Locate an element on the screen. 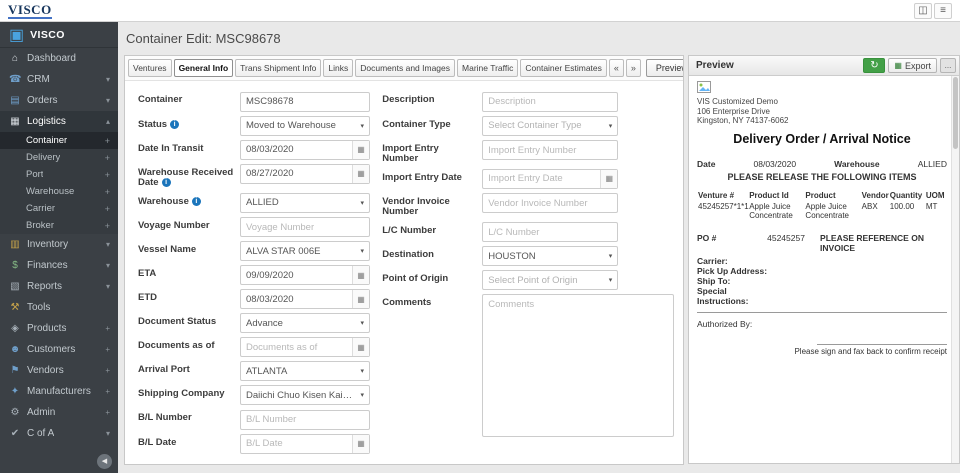  input-warehouse-received-date is located at coordinates (296, 173).